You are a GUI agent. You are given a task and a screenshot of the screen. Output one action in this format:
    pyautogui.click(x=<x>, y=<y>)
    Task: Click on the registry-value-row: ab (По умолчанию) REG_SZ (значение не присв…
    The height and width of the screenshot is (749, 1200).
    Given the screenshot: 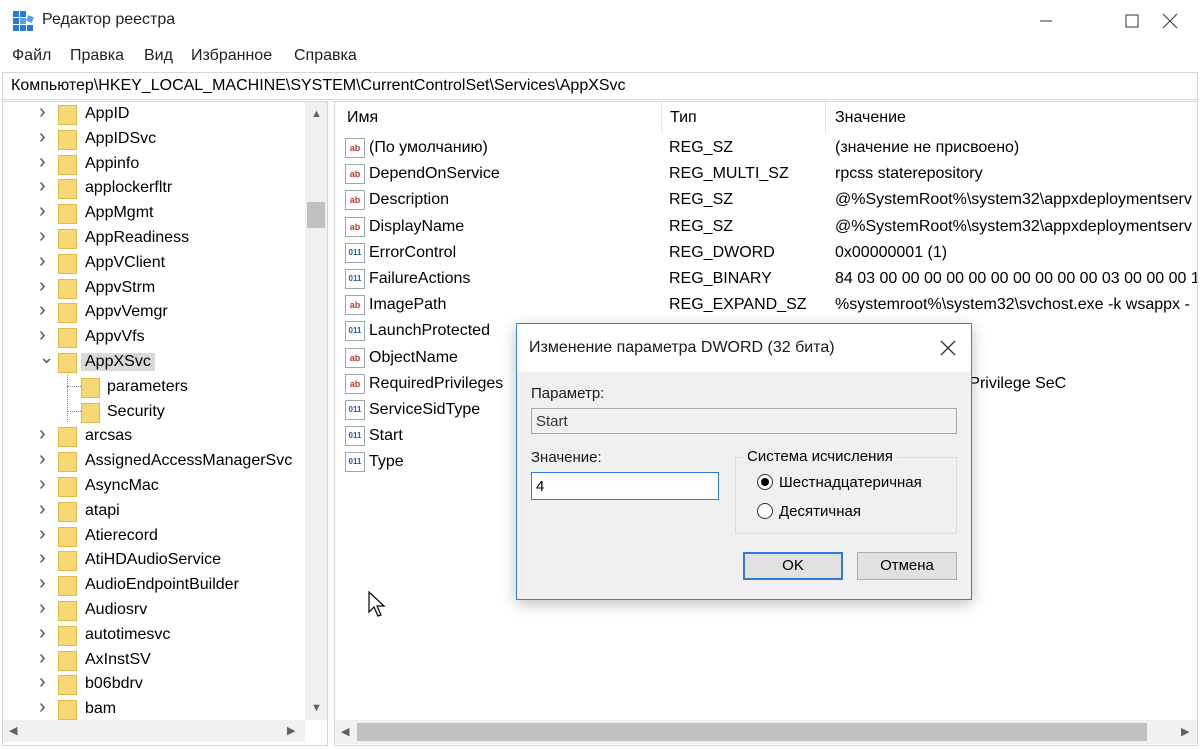 What is the action you would take?
    pyautogui.click(x=766, y=148)
    